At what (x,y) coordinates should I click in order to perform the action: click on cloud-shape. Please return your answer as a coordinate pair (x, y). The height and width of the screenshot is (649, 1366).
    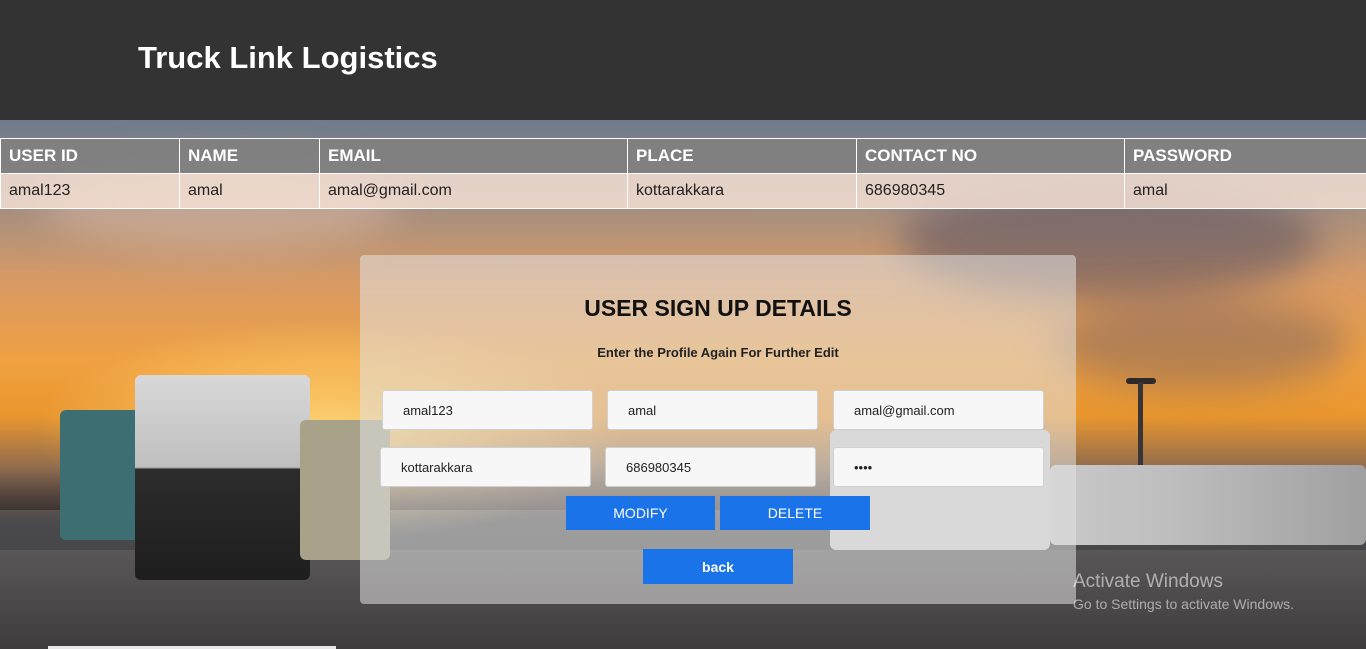
    Looking at the image, I should click on (1200, 345).